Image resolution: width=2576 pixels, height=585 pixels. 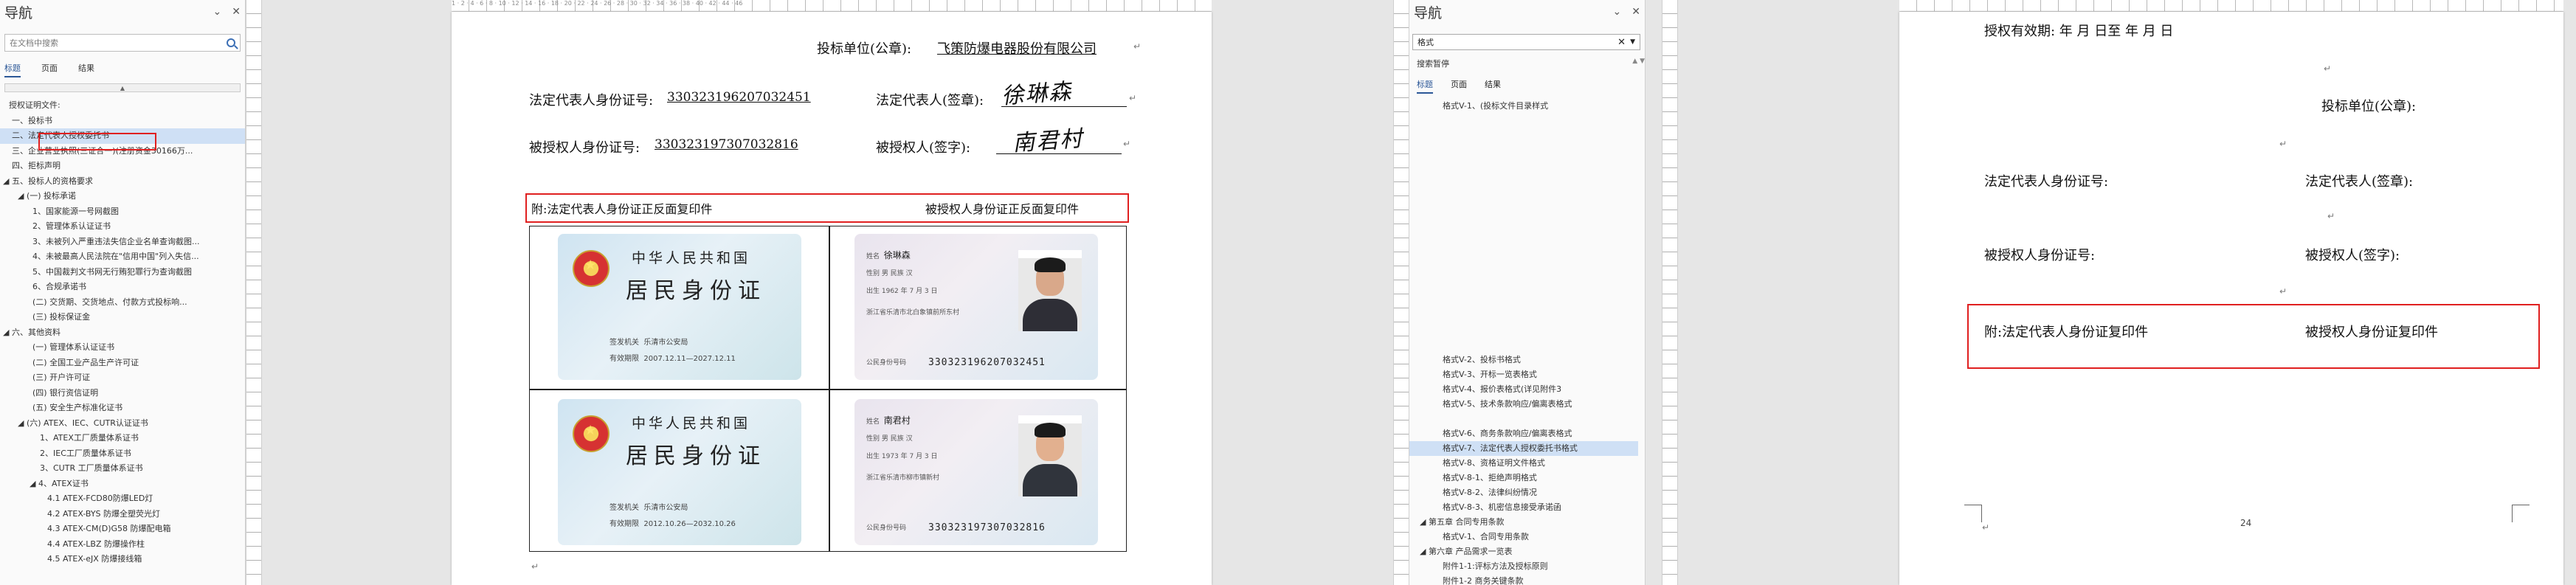 I want to click on nav-heading-item: 4.3 ATEX-CM(D)G58 防爆配电箱, so click(x=122, y=529).